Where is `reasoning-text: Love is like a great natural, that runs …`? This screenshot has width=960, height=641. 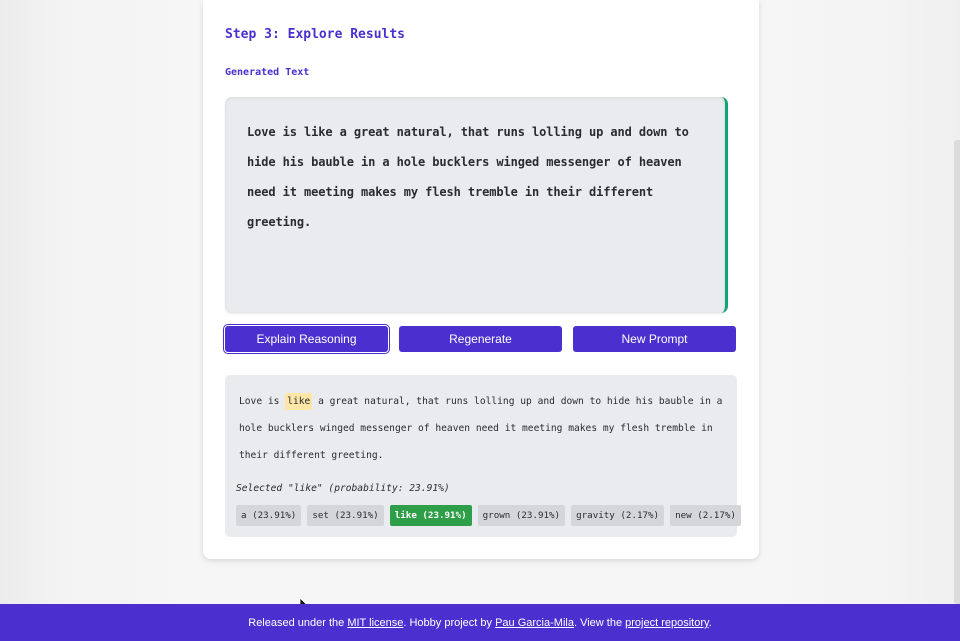 reasoning-text: Love is like a great natural, that runs … is located at coordinates (481, 428).